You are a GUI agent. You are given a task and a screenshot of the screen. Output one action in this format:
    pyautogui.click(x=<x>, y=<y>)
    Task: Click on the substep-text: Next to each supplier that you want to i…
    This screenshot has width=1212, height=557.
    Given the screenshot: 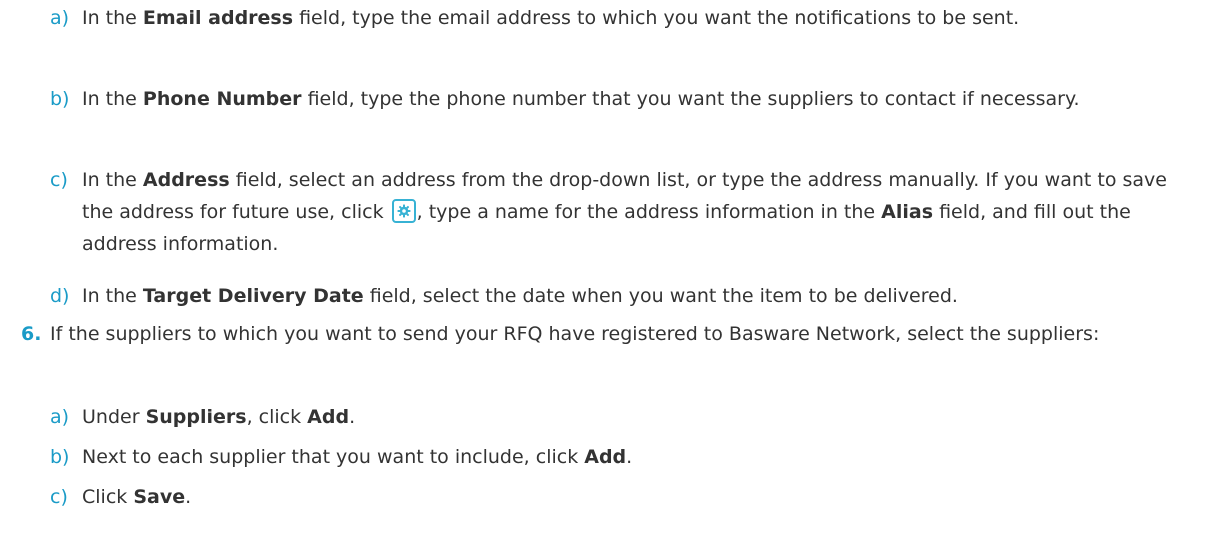 What is the action you would take?
    pyautogui.click(x=357, y=457)
    